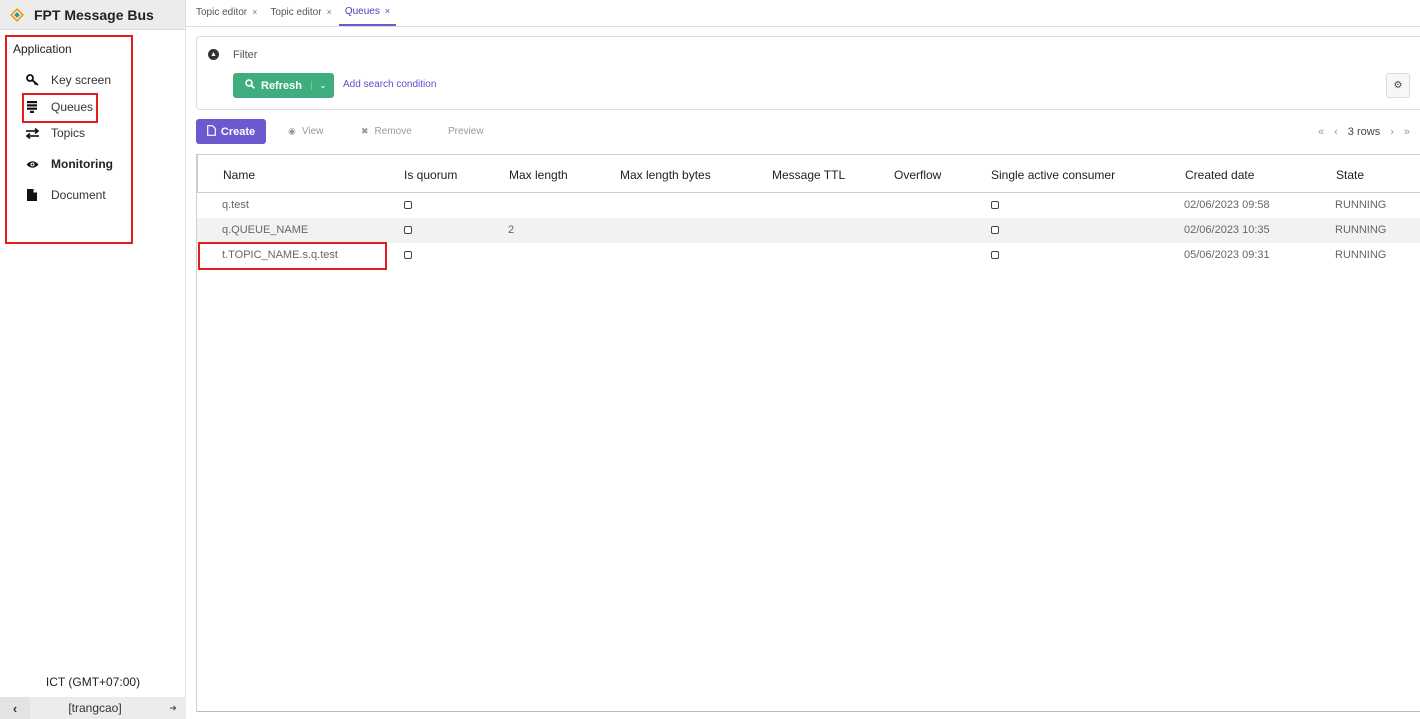 The height and width of the screenshot is (719, 1420). What do you see at coordinates (808, 230) in the screenshot?
I see `table-row: q.QUEUE_NAME 2 02/06/2023 10:35 RUNNING` at bounding box center [808, 230].